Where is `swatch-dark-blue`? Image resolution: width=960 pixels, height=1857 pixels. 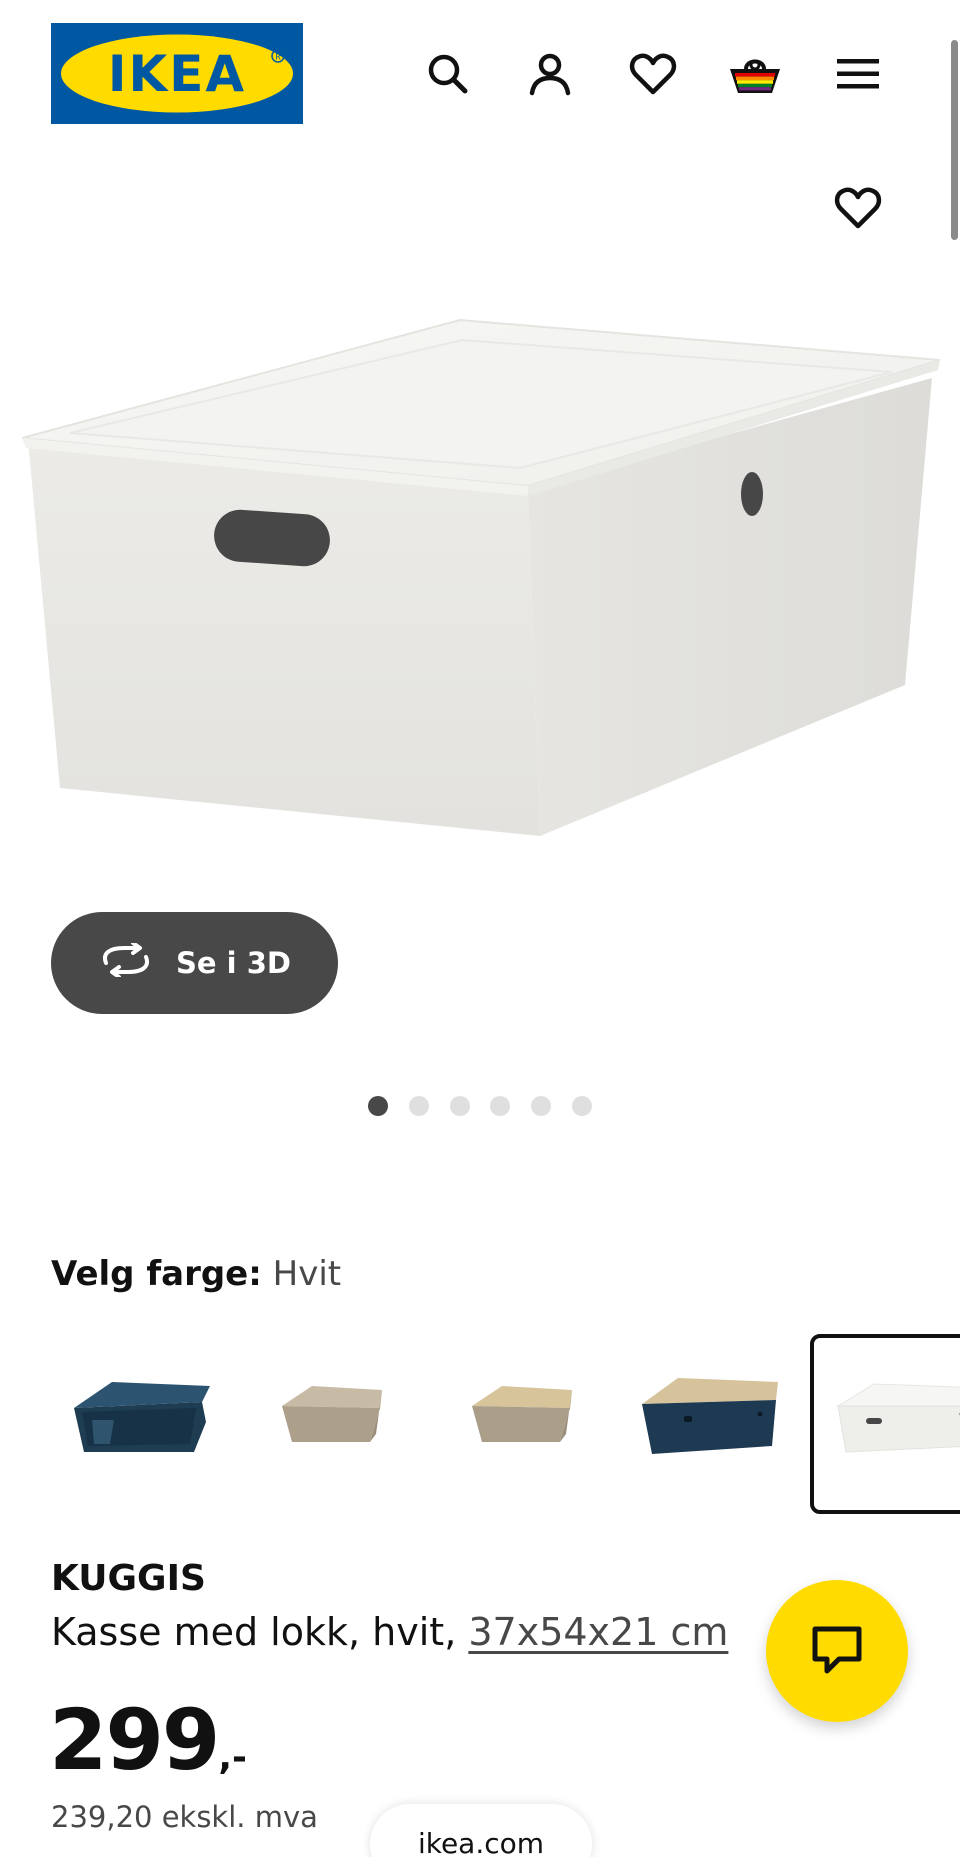 swatch-dark-blue is located at coordinates (142, 1424).